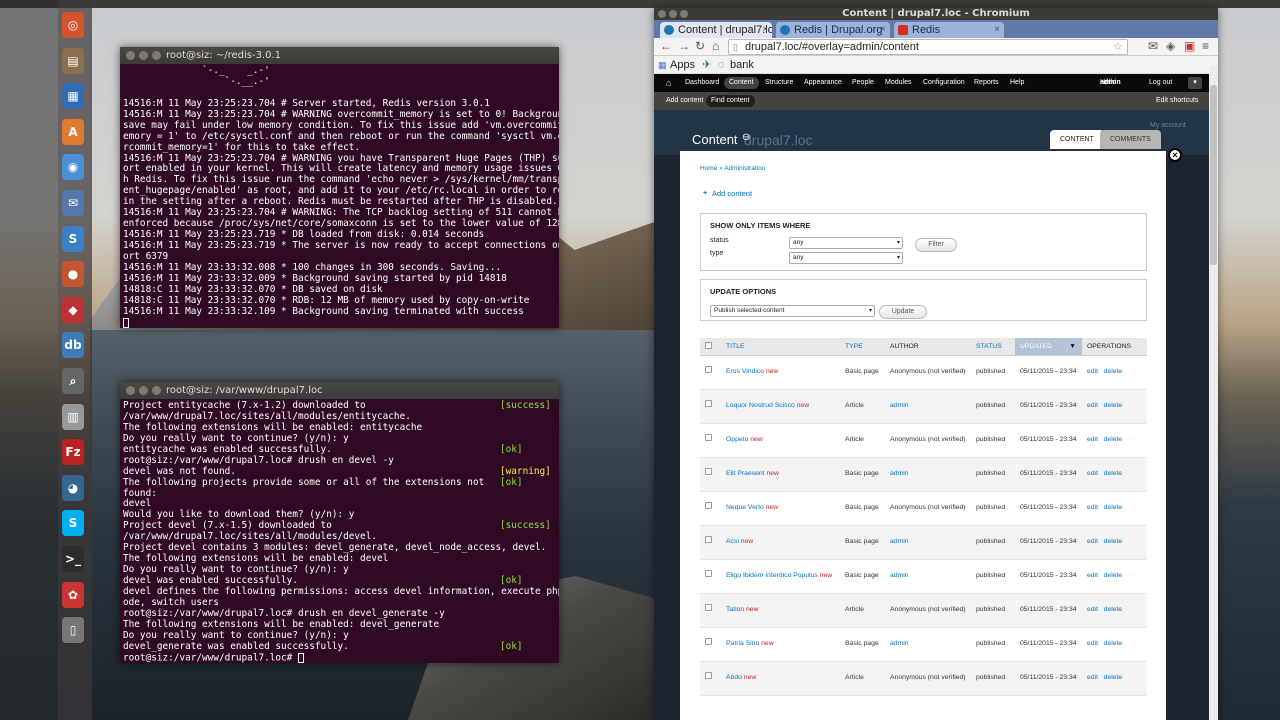  I want to click on home-icon: ⌂, so click(715, 46).